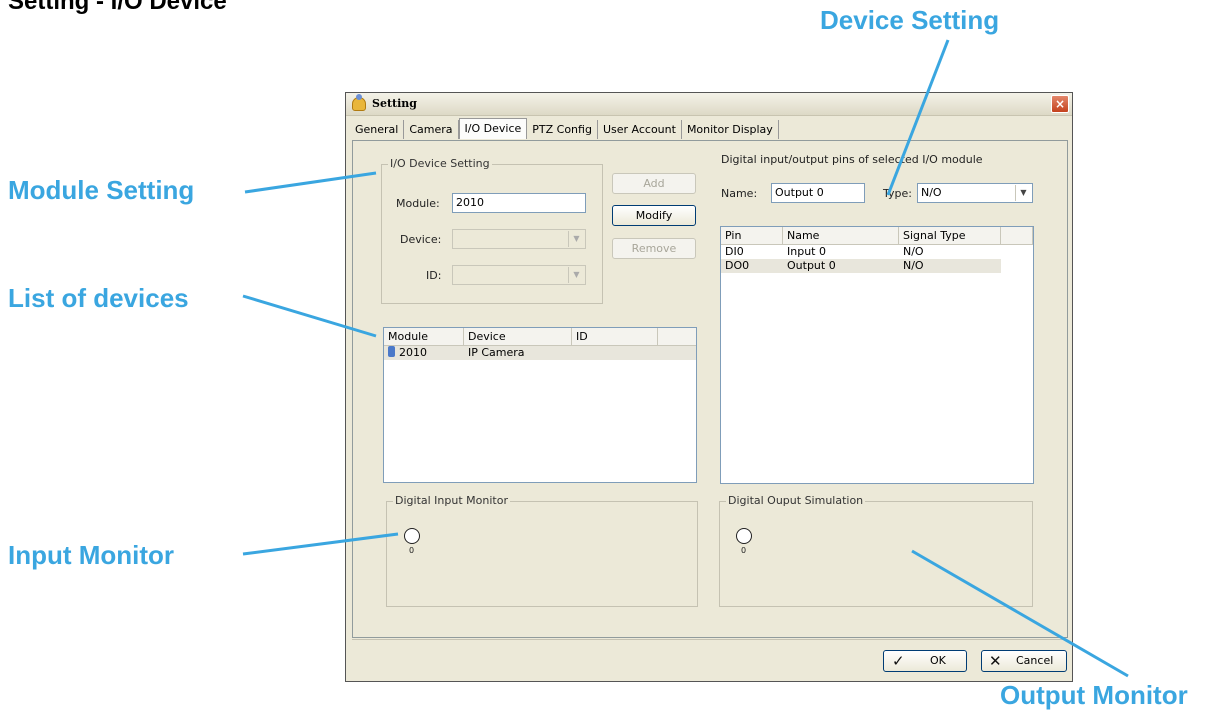  Describe the element at coordinates (309, 316) in the screenshot. I see `leader-list-of-devices` at that location.